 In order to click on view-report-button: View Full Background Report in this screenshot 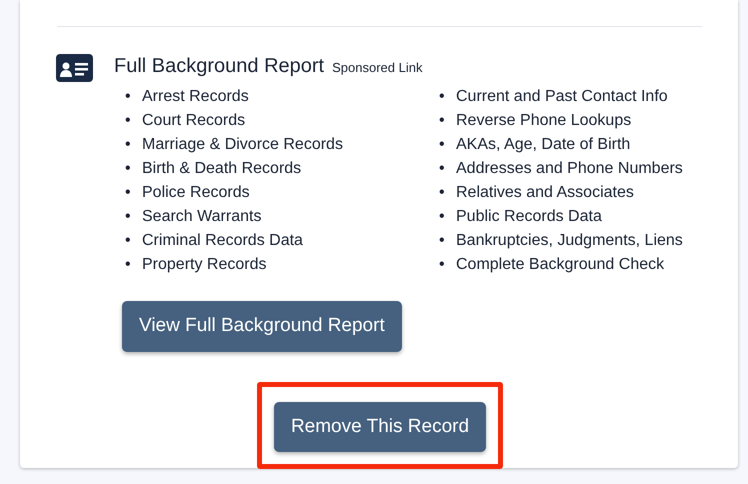, I will do `click(262, 326)`.